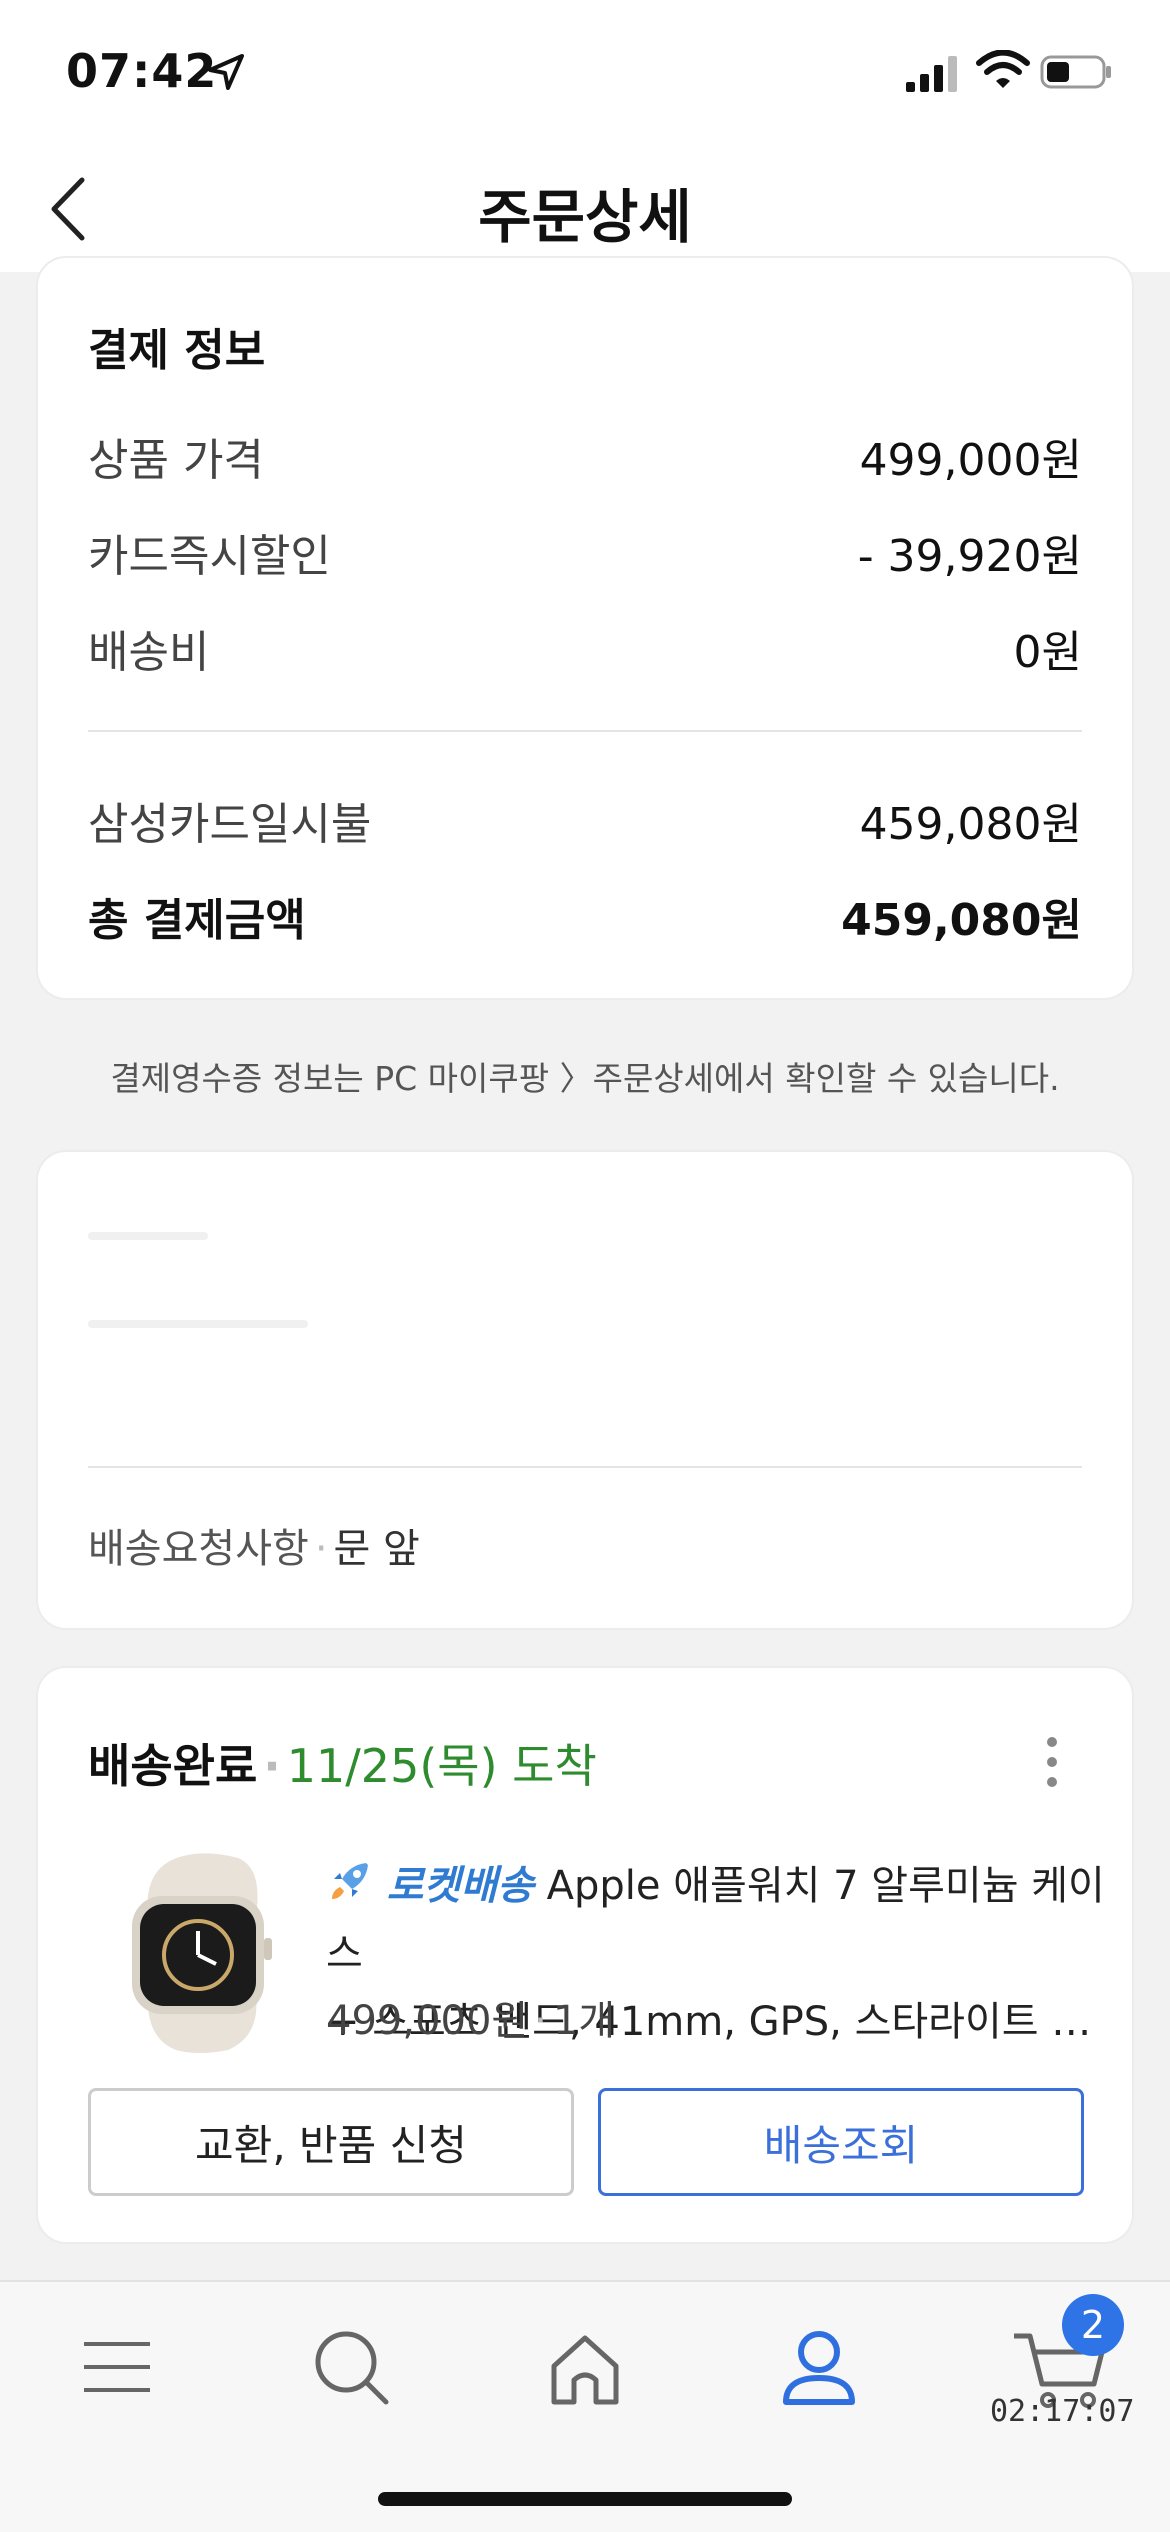 The height and width of the screenshot is (2532, 1170). Describe the element at coordinates (177, 350) in the screenshot. I see `payment-section-title: 결제 정보` at that location.